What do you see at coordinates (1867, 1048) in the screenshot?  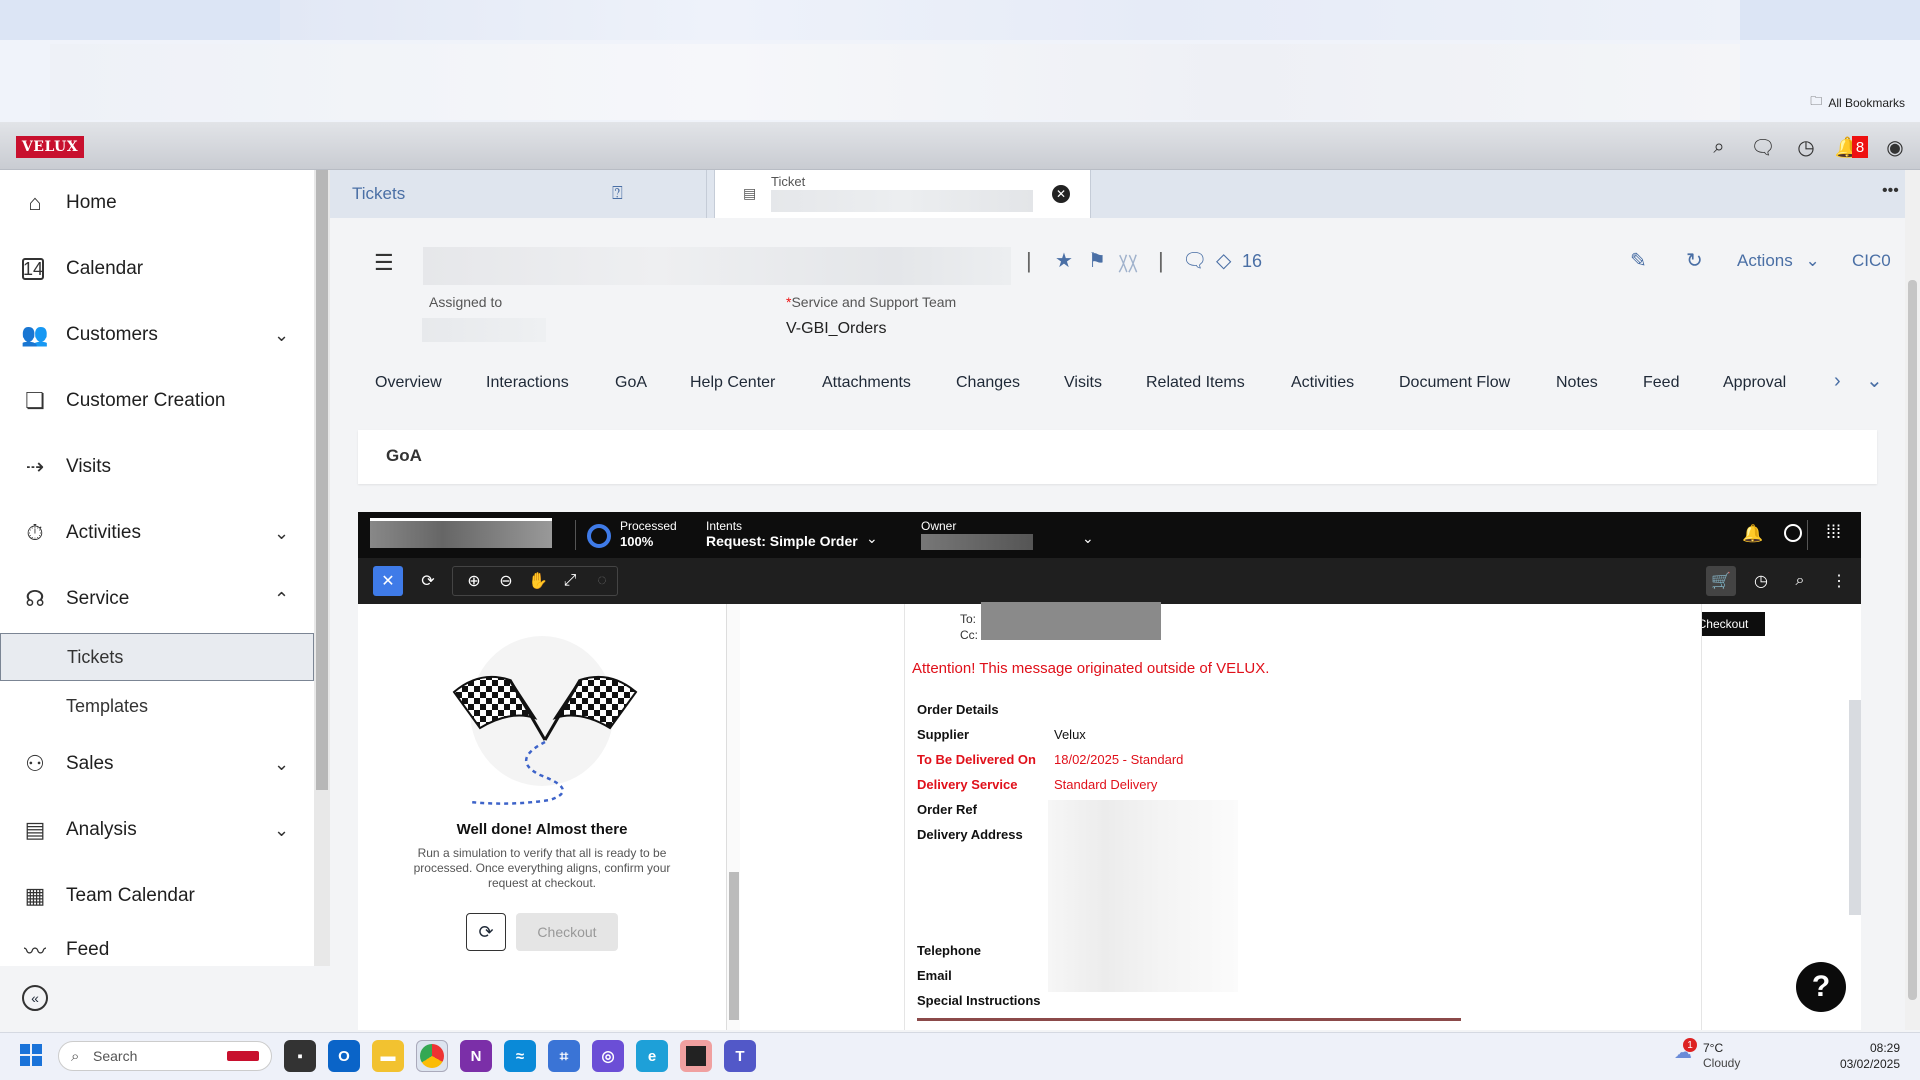 I see `clock-time: 08:29` at bounding box center [1867, 1048].